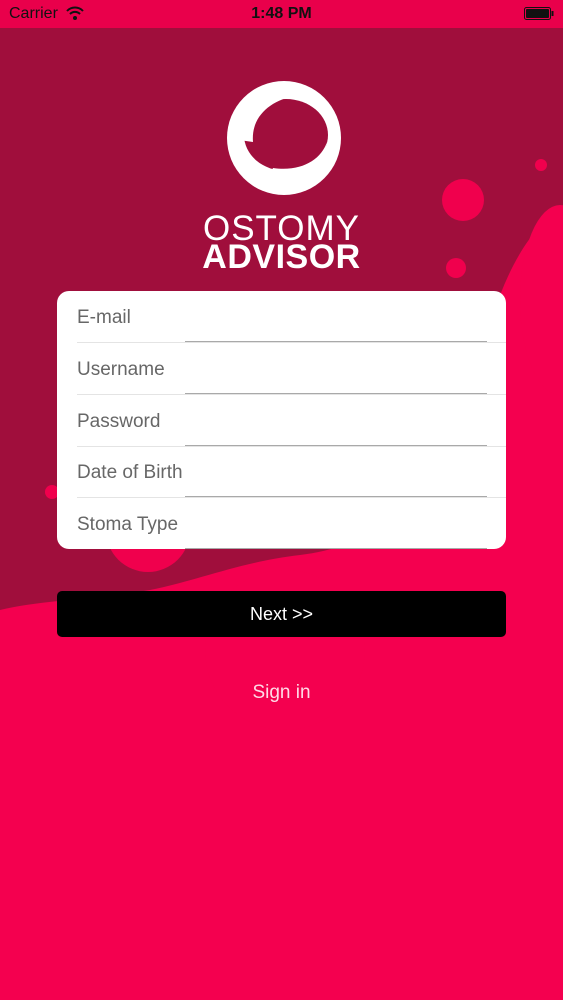 Image resolution: width=563 pixels, height=1000 pixels. Describe the element at coordinates (336, 368) in the screenshot. I see `username-input` at that location.